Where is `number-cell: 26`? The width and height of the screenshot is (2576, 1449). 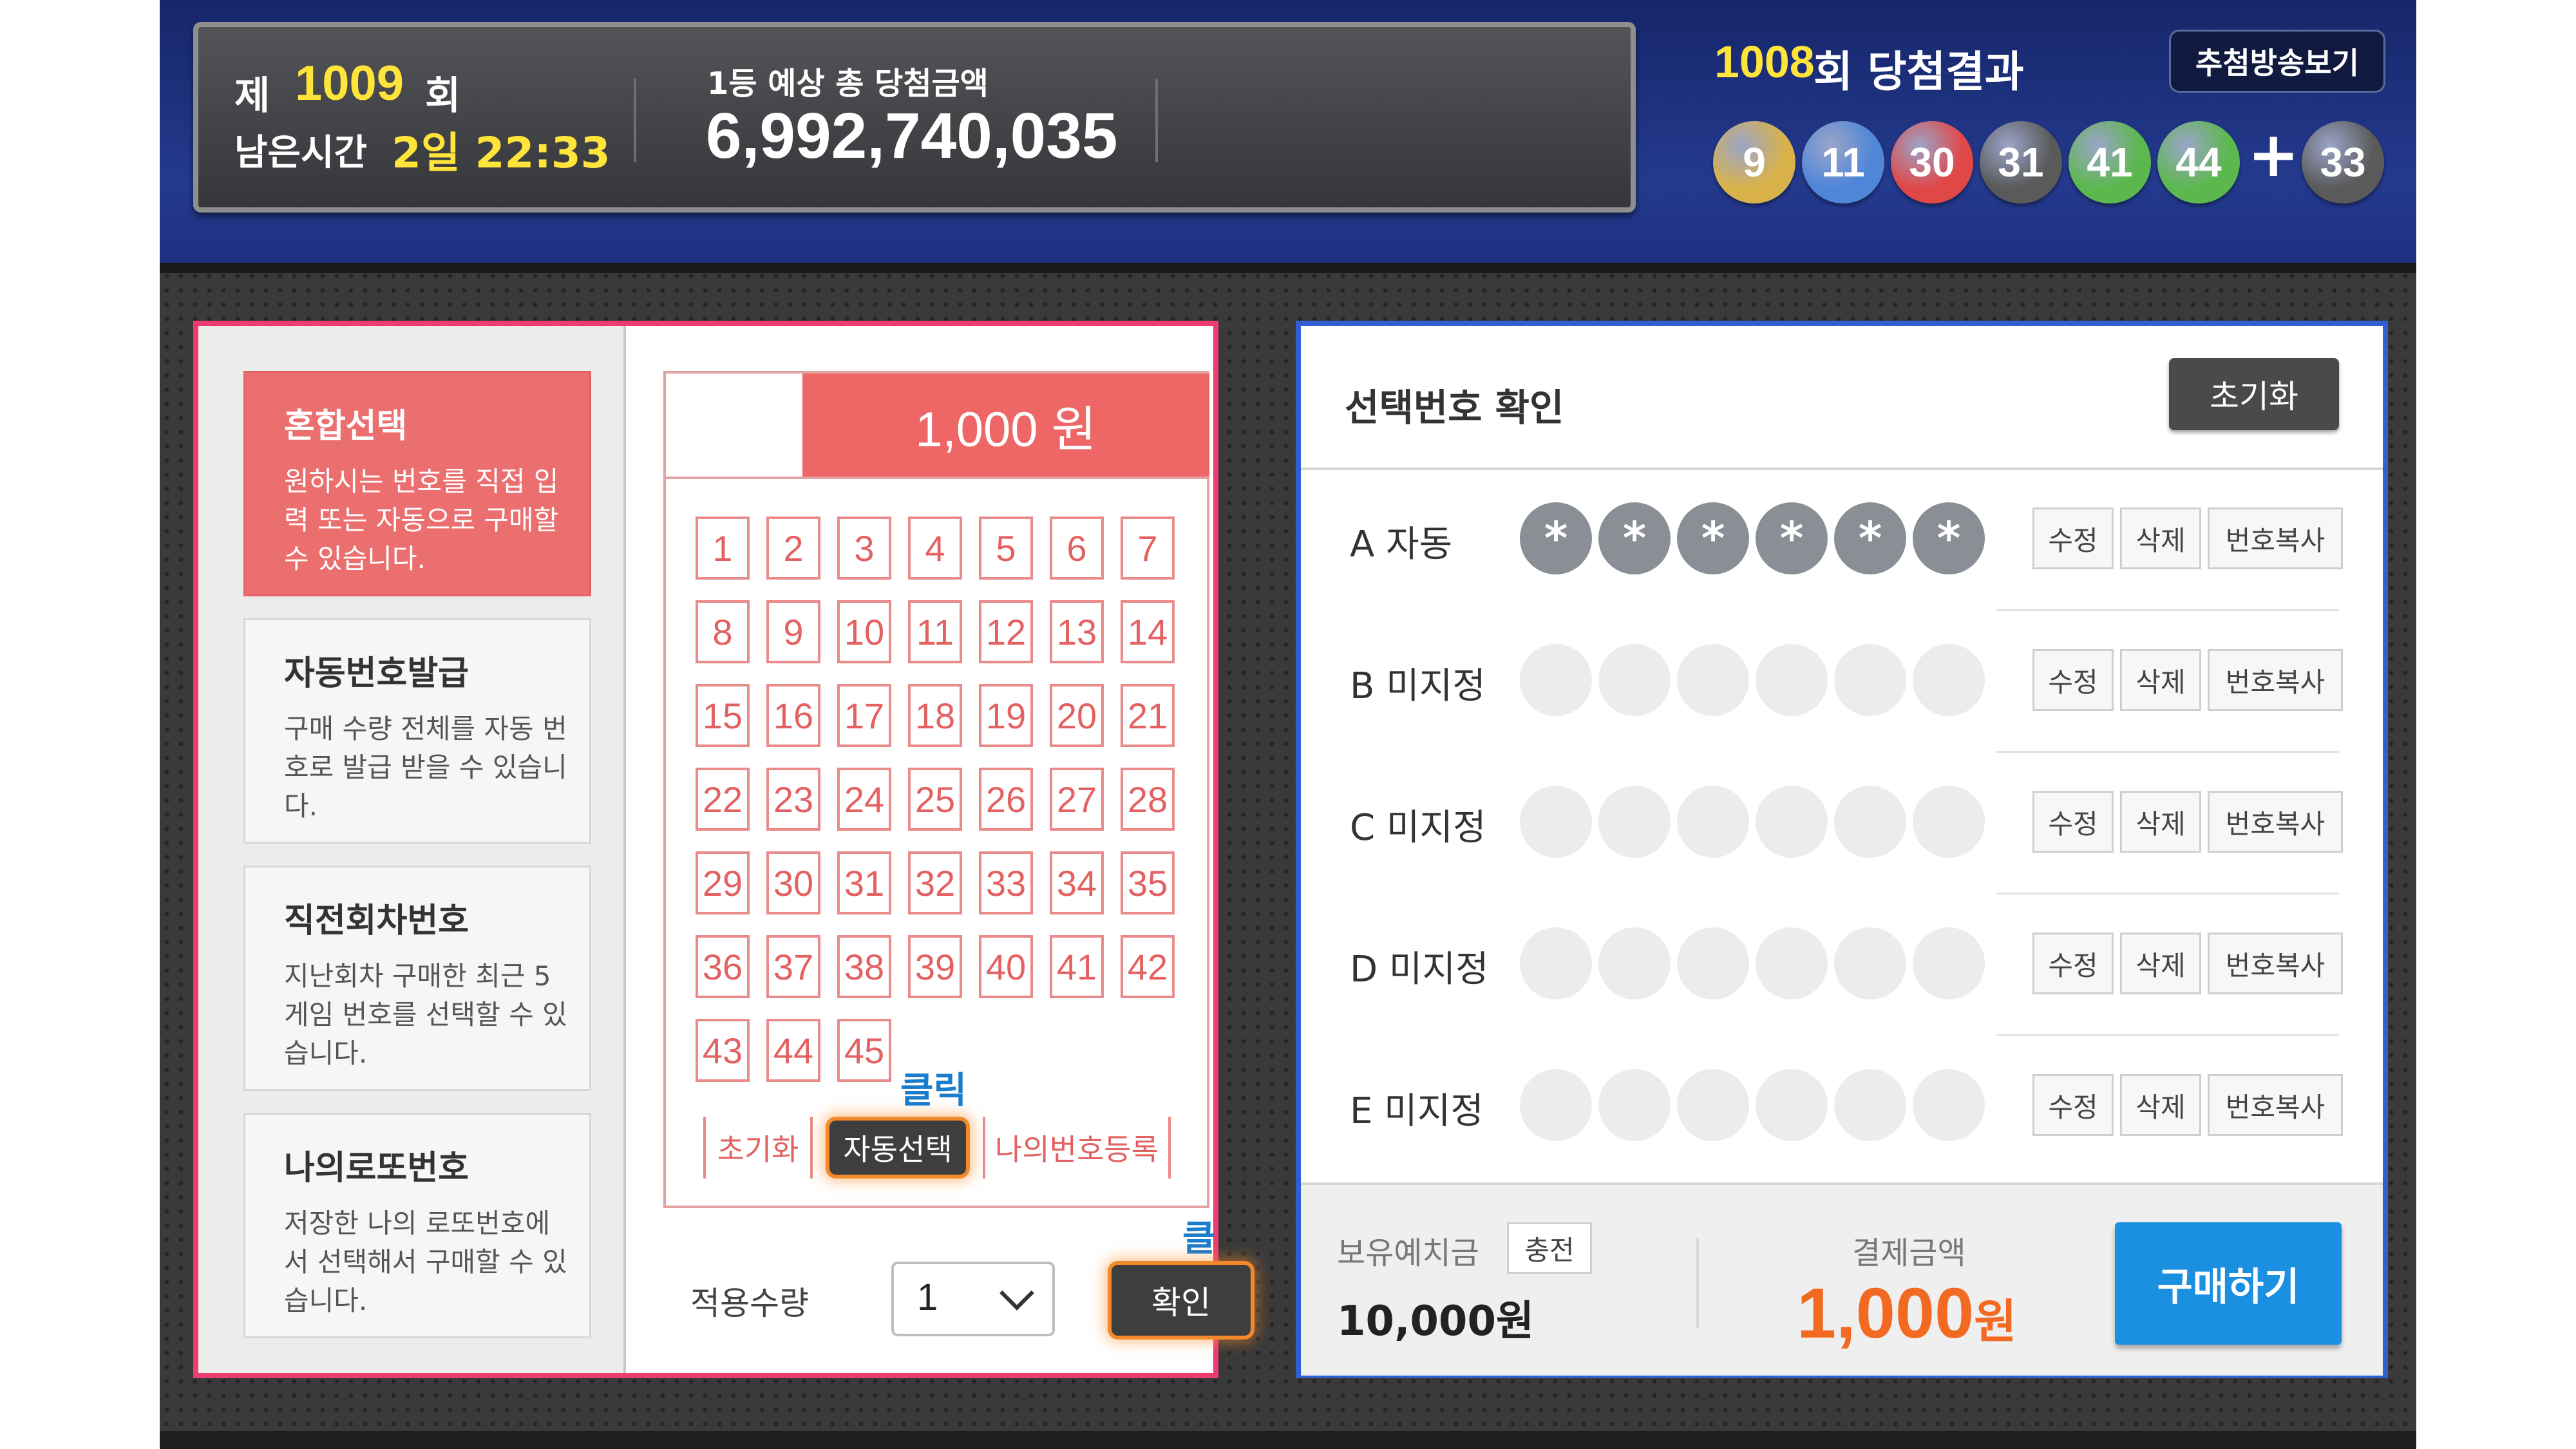
number-cell: 26 is located at coordinates (1006, 799).